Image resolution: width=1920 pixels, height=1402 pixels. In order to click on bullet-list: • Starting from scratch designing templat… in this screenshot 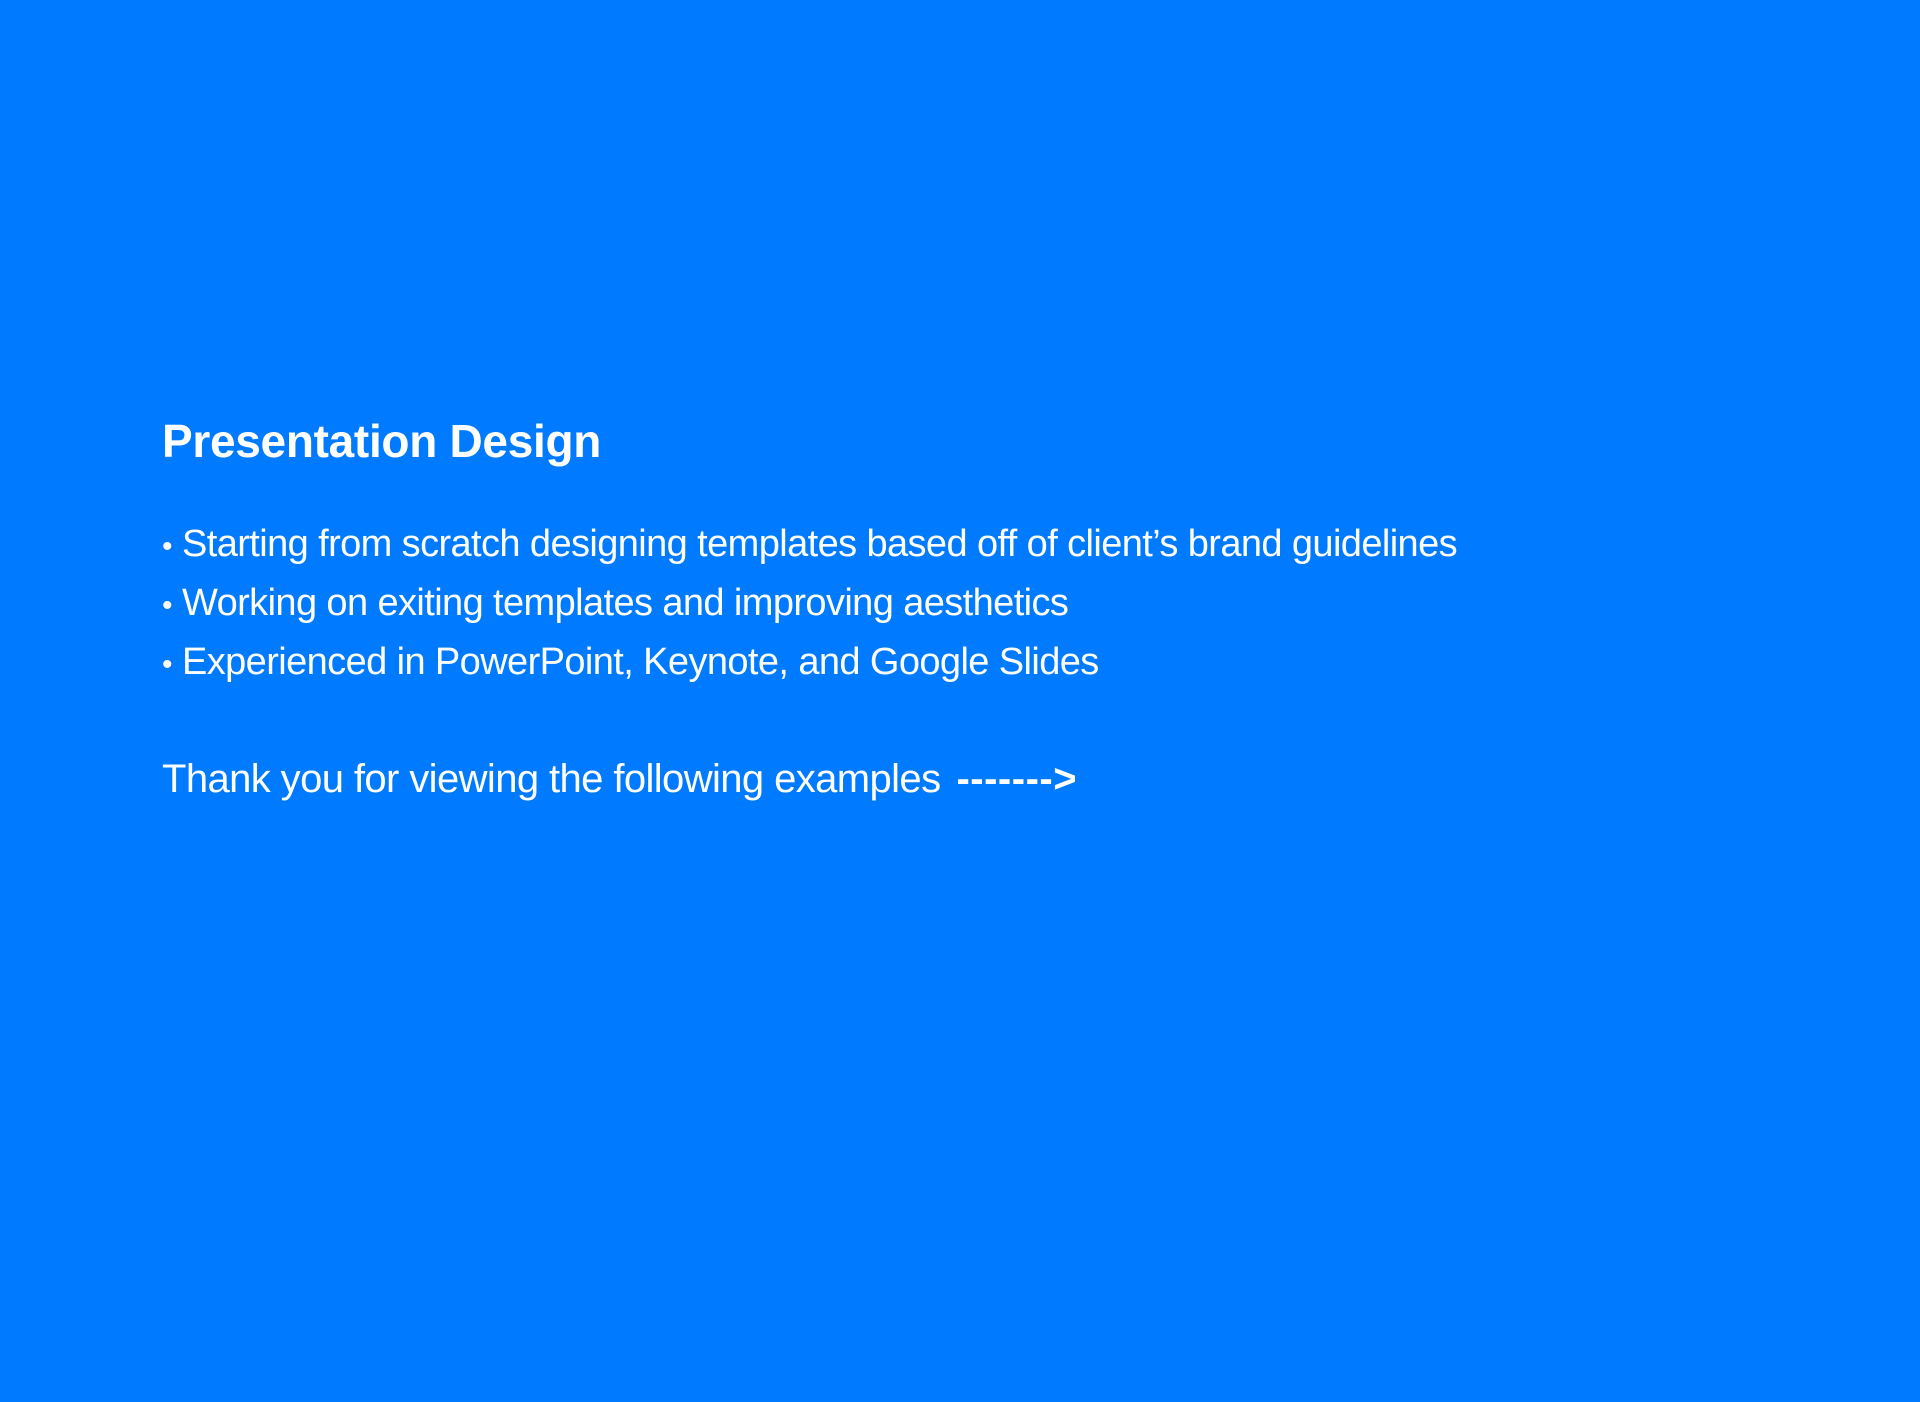, I will do `click(962, 604)`.